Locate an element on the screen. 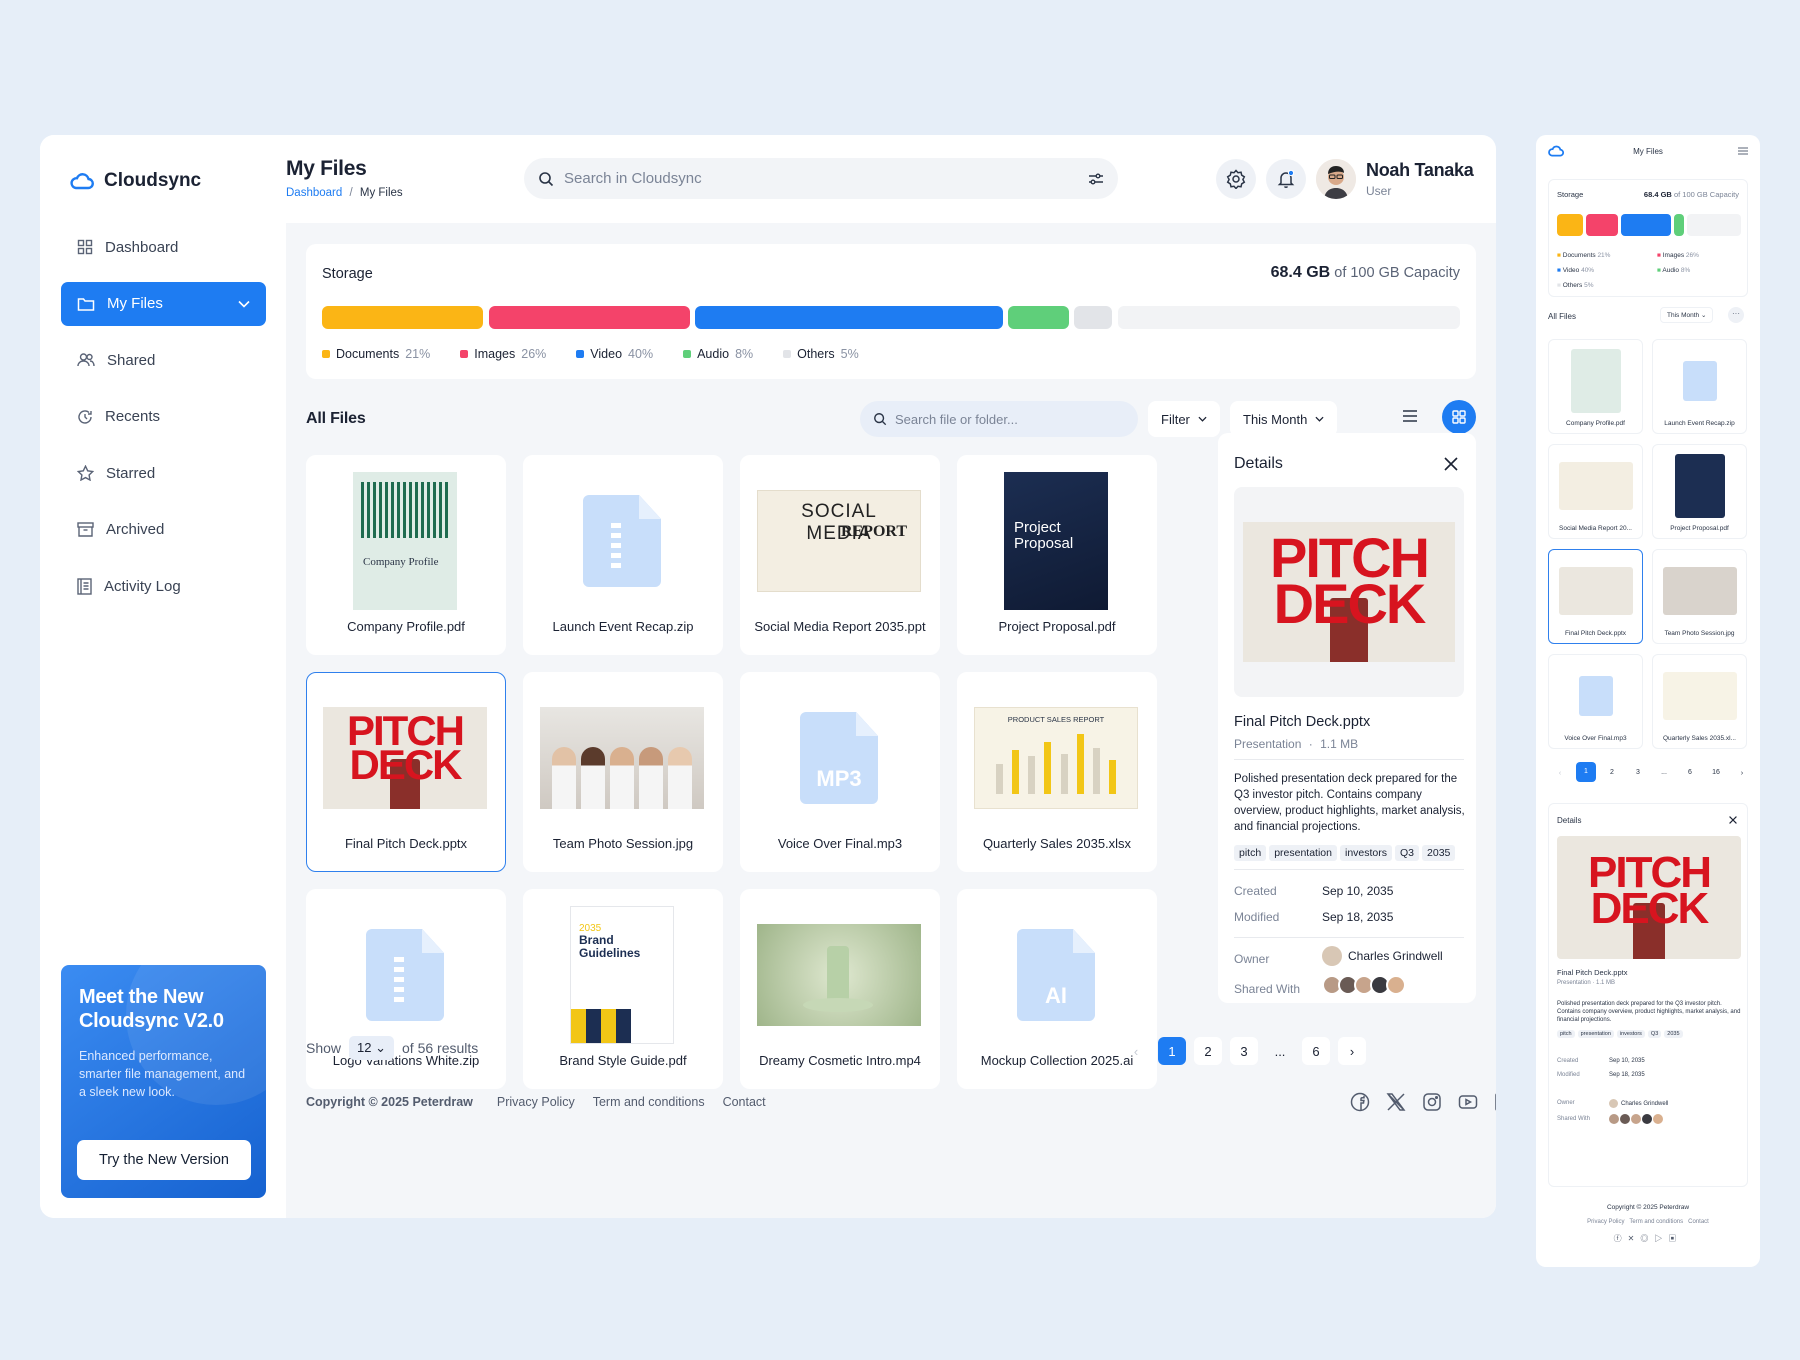  list-view-button is located at coordinates (1410, 418).